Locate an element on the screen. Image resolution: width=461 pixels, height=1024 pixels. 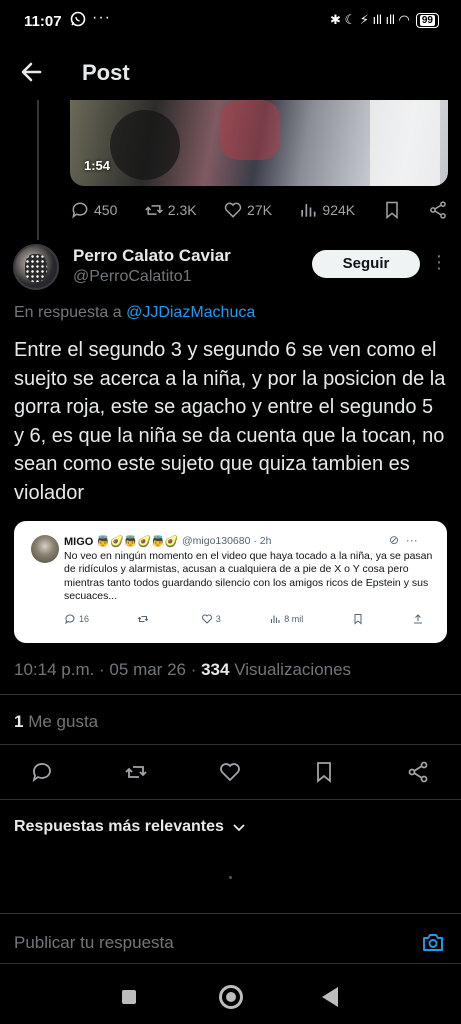
whatsapp-icon is located at coordinates (78, 21).